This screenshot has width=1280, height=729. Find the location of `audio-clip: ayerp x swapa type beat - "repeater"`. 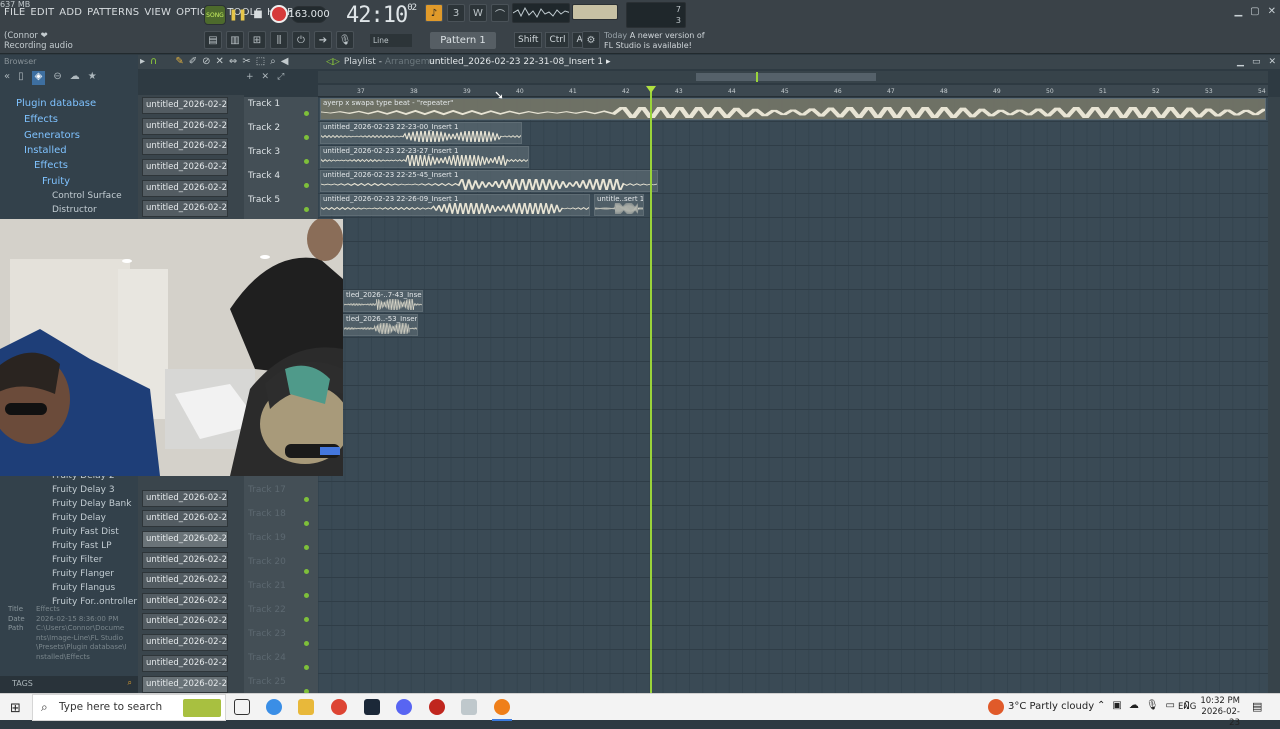

audio-clip: ayerp x swapa type beat - "repeater" is located at coordinates (793, 109).